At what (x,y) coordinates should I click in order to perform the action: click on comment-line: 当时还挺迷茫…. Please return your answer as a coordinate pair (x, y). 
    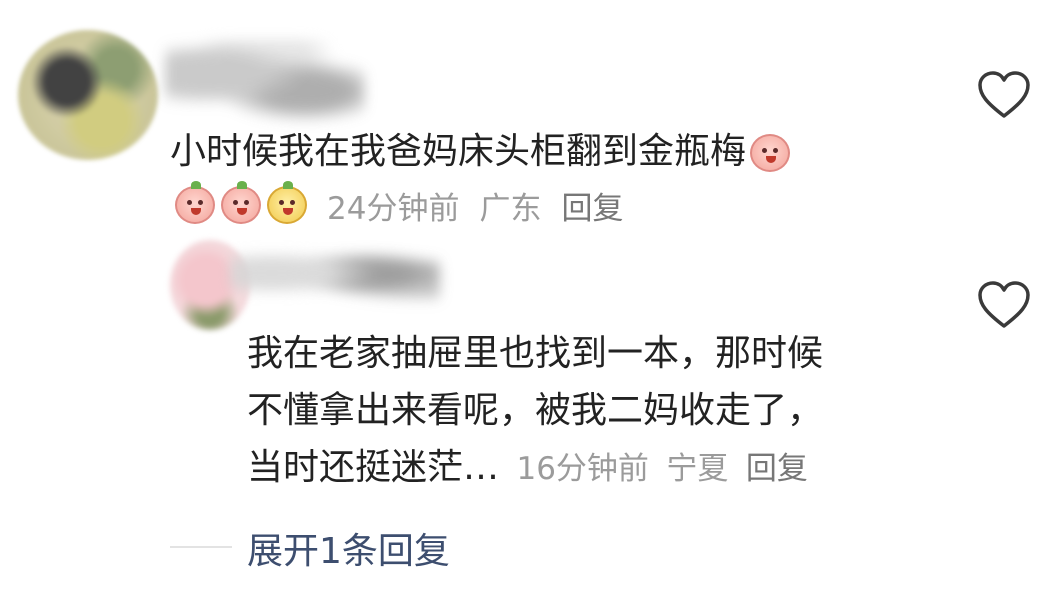
    Looking at the image, I should click on (373, 467).